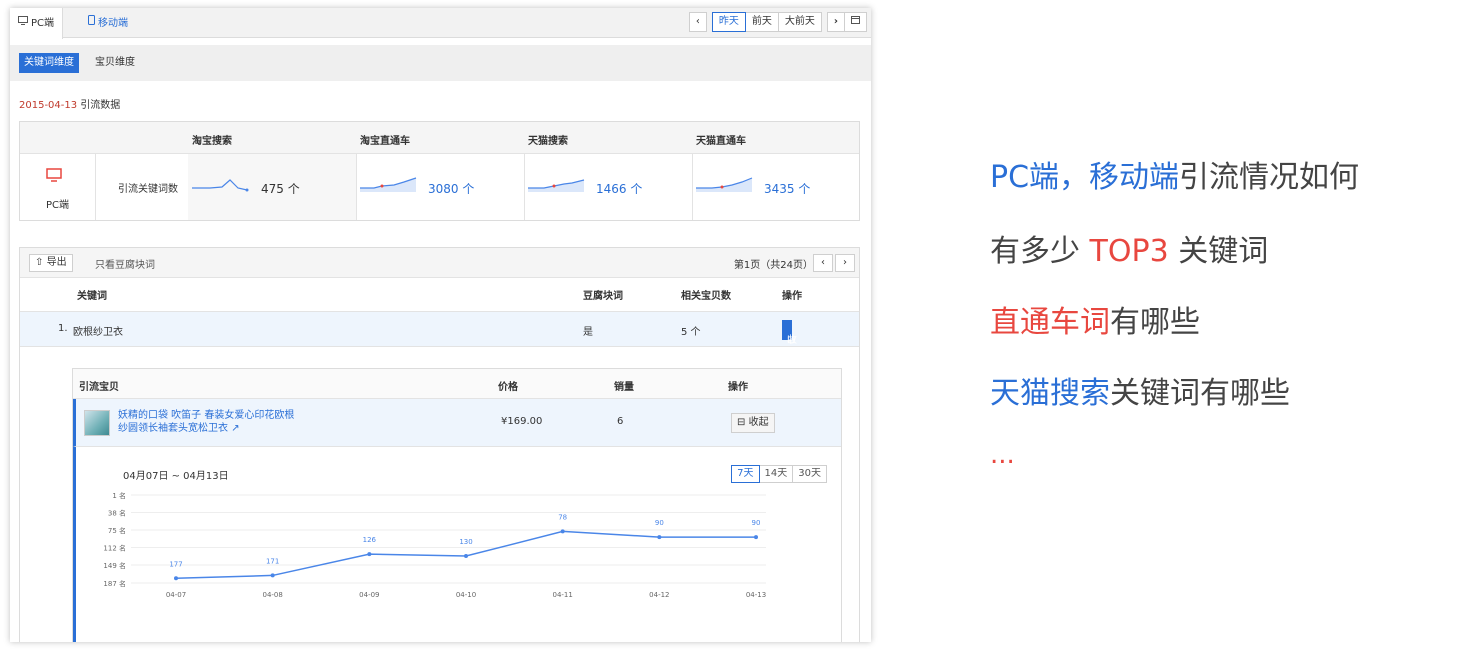 The height and width of the screenshot is (661, 1480). What do you see at coordinates (603, 296) in the screenshot?
I see `col-tofu: 豆腐块词` at bounding box center [603, 296].